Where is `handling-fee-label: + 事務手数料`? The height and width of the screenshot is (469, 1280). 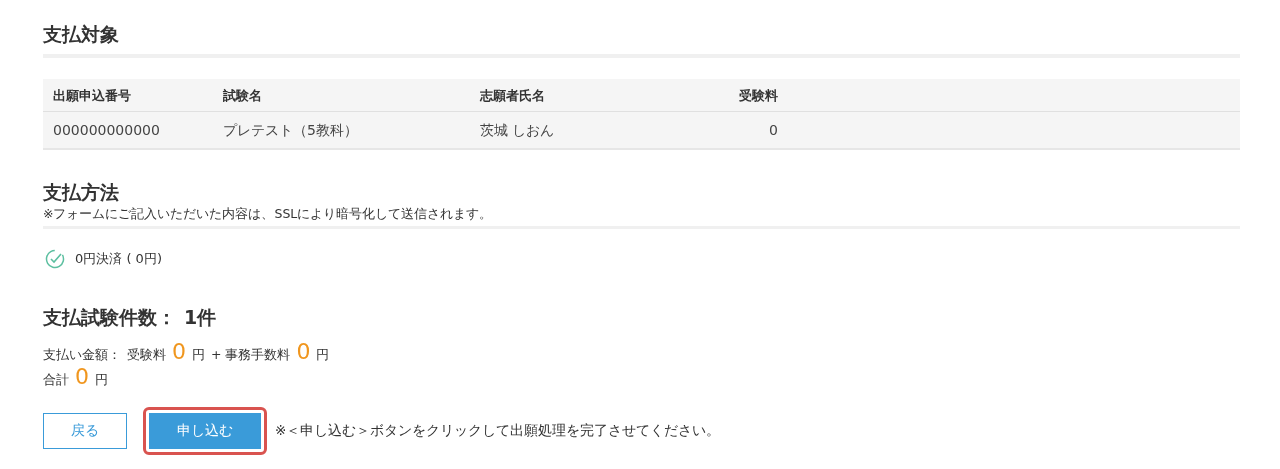 handling-fee-label: + 事務手数料 is located at coordinates (251, 355).